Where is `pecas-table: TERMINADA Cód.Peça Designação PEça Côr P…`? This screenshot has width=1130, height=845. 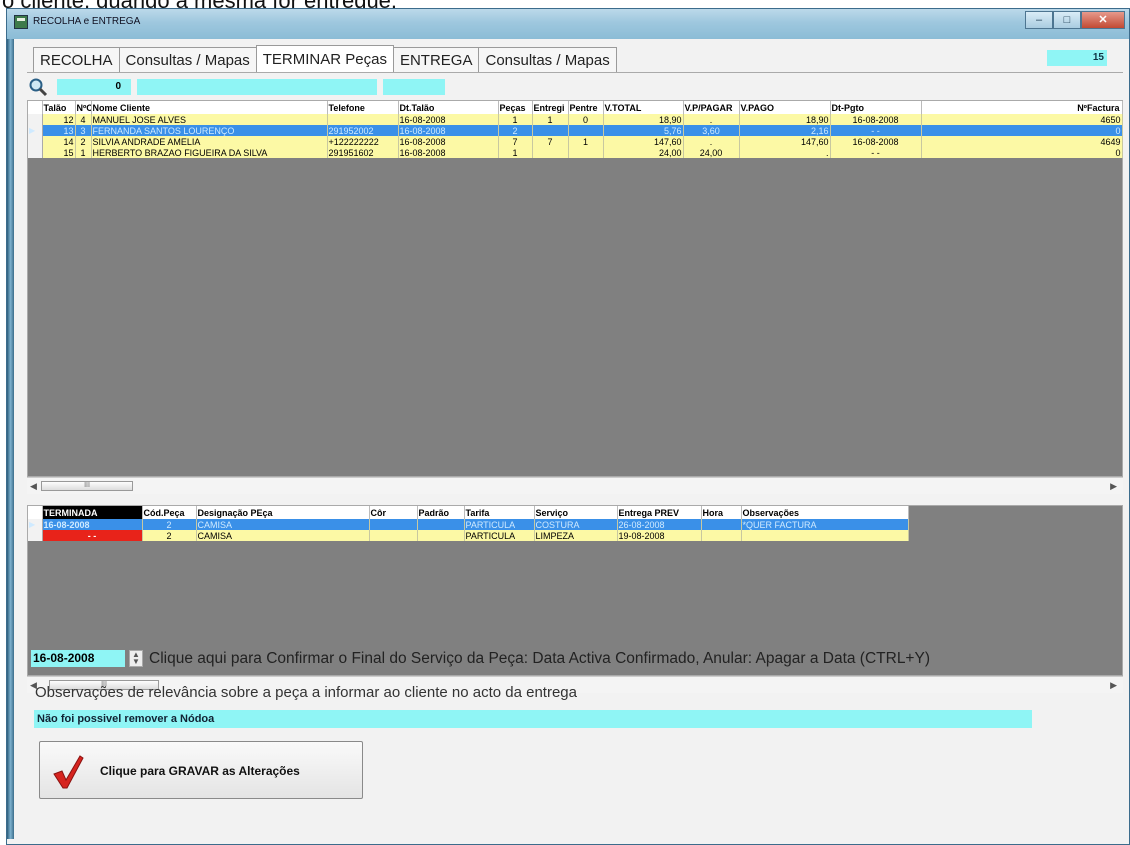 pecas-table: TERMINADA Cód.Peça Designação PEça Côr P… is located at coordinates (468, 523).